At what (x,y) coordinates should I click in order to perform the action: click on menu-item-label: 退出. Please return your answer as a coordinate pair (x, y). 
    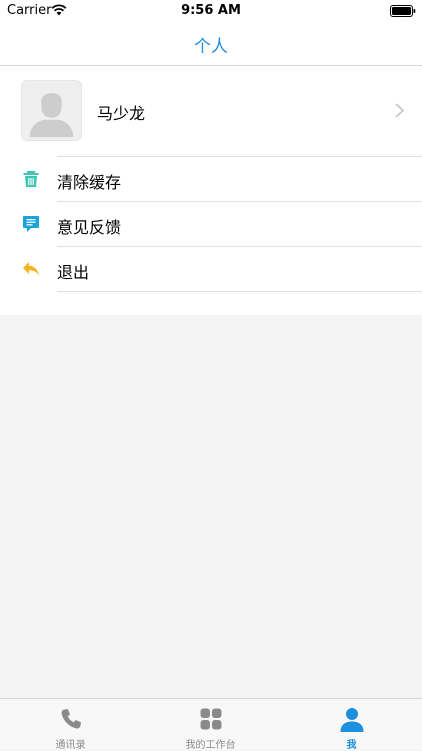
    Looking at the image, I should click on (73, 272).